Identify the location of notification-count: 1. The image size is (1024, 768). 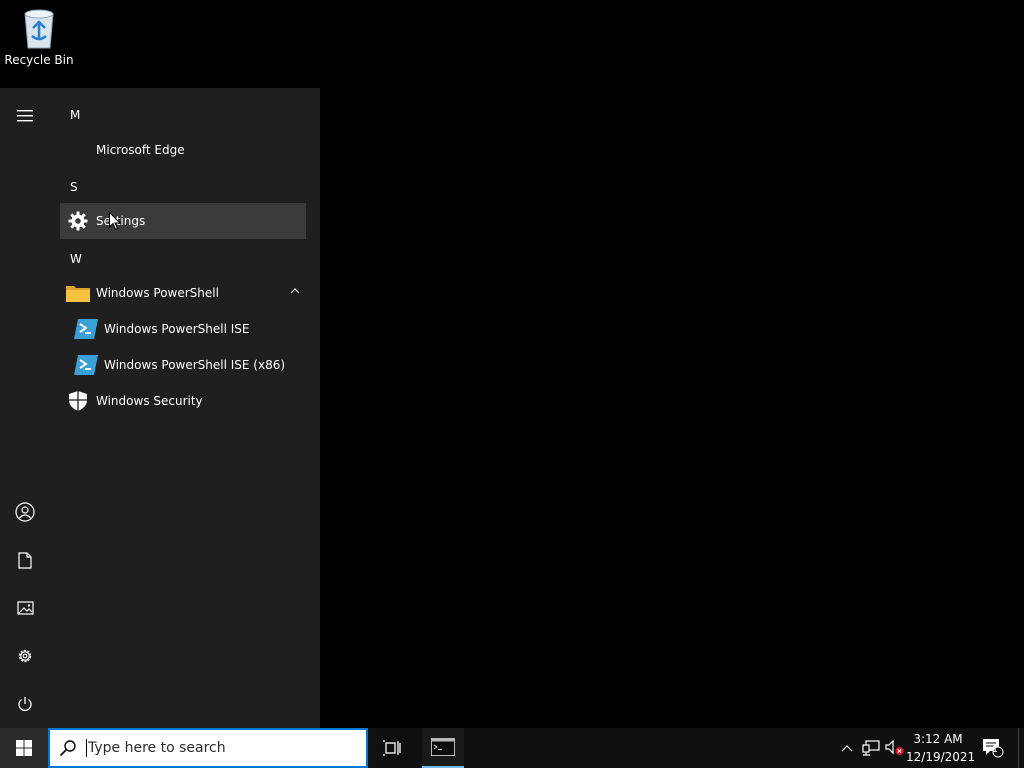
(995, 750).